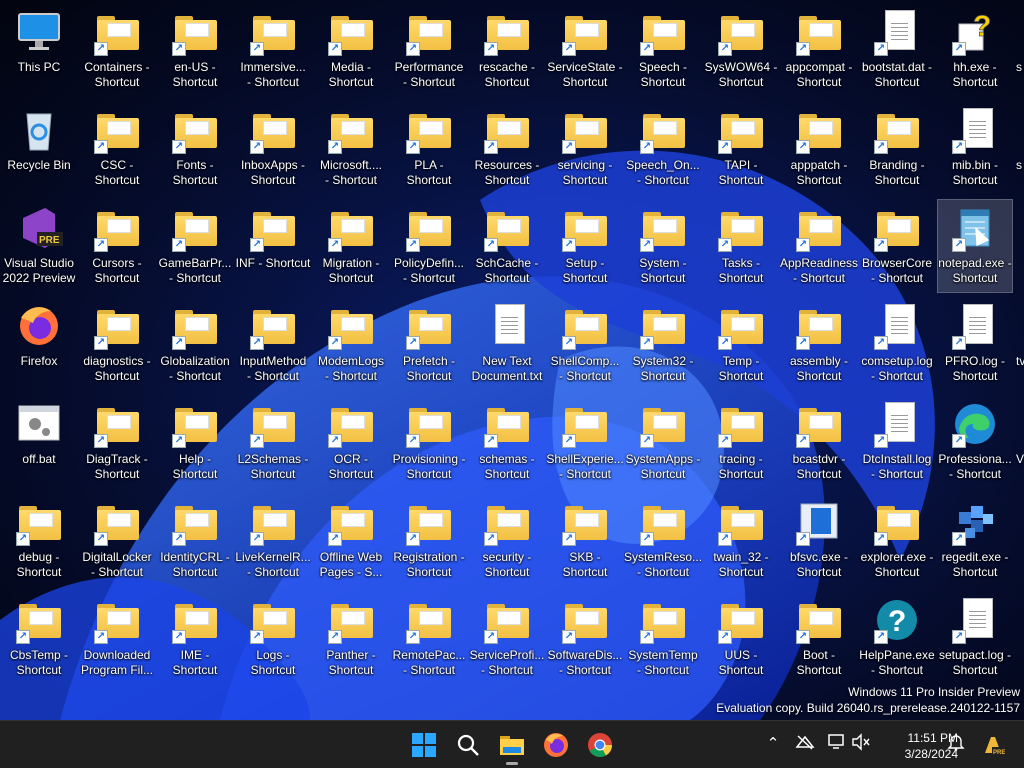 The width and height of the screenshot is (1024, 768). Describe the element at coordinates (507, 442) in the screenshot. I see `desktop-item: ↗ schemas - Shortcut` at that location.